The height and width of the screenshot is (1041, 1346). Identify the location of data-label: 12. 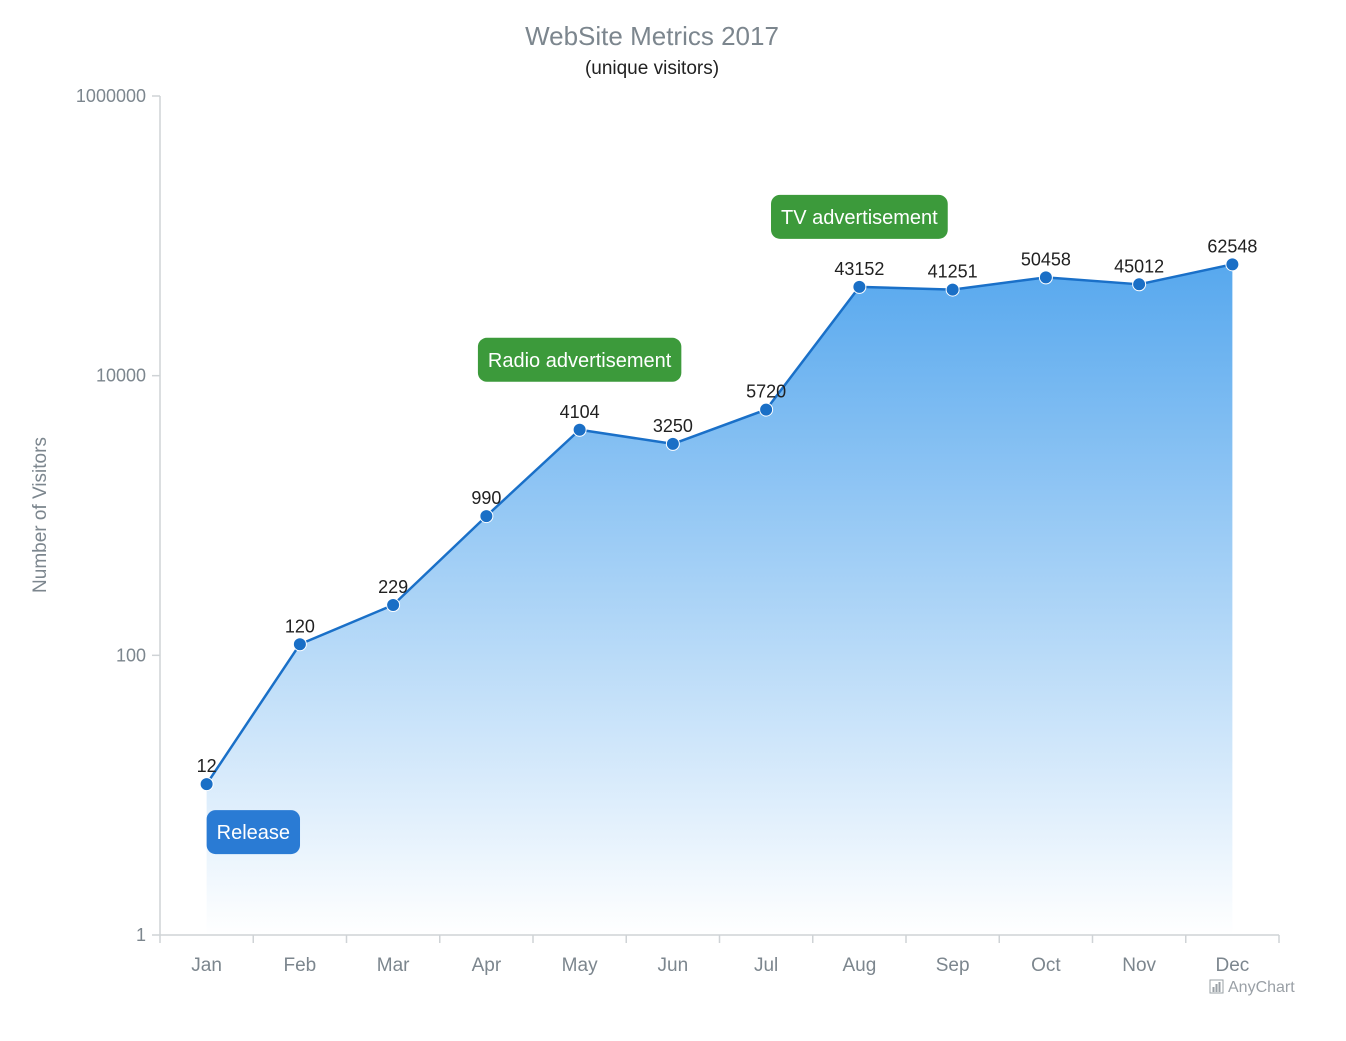
(207, 766).